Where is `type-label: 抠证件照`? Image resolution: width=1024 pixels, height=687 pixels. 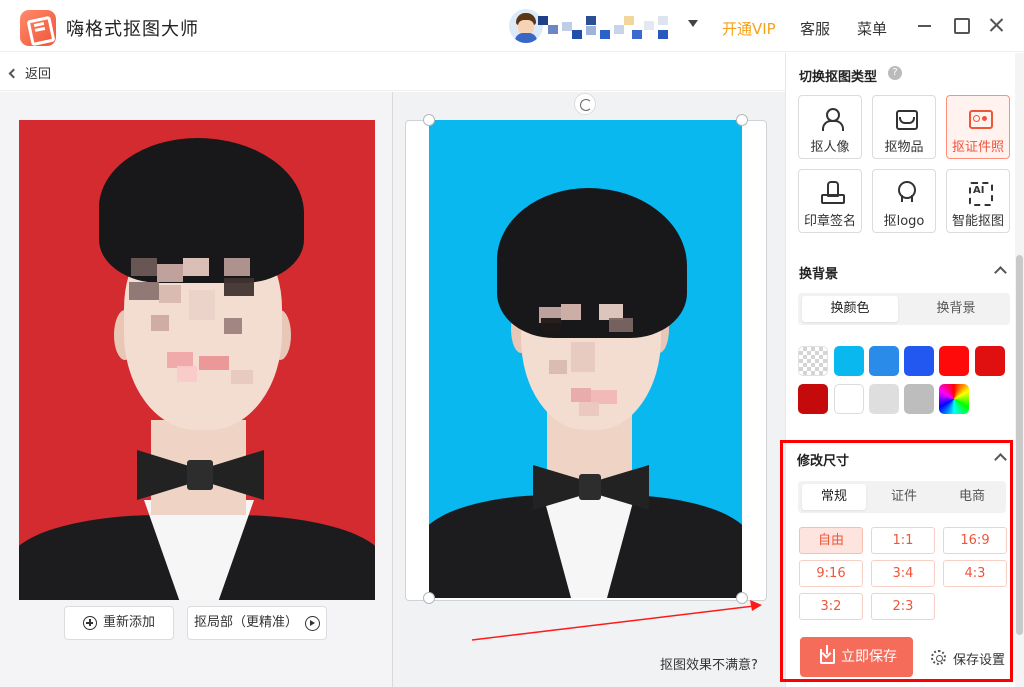
type-label: 抠证件照 is located at coordinates (977, 147).